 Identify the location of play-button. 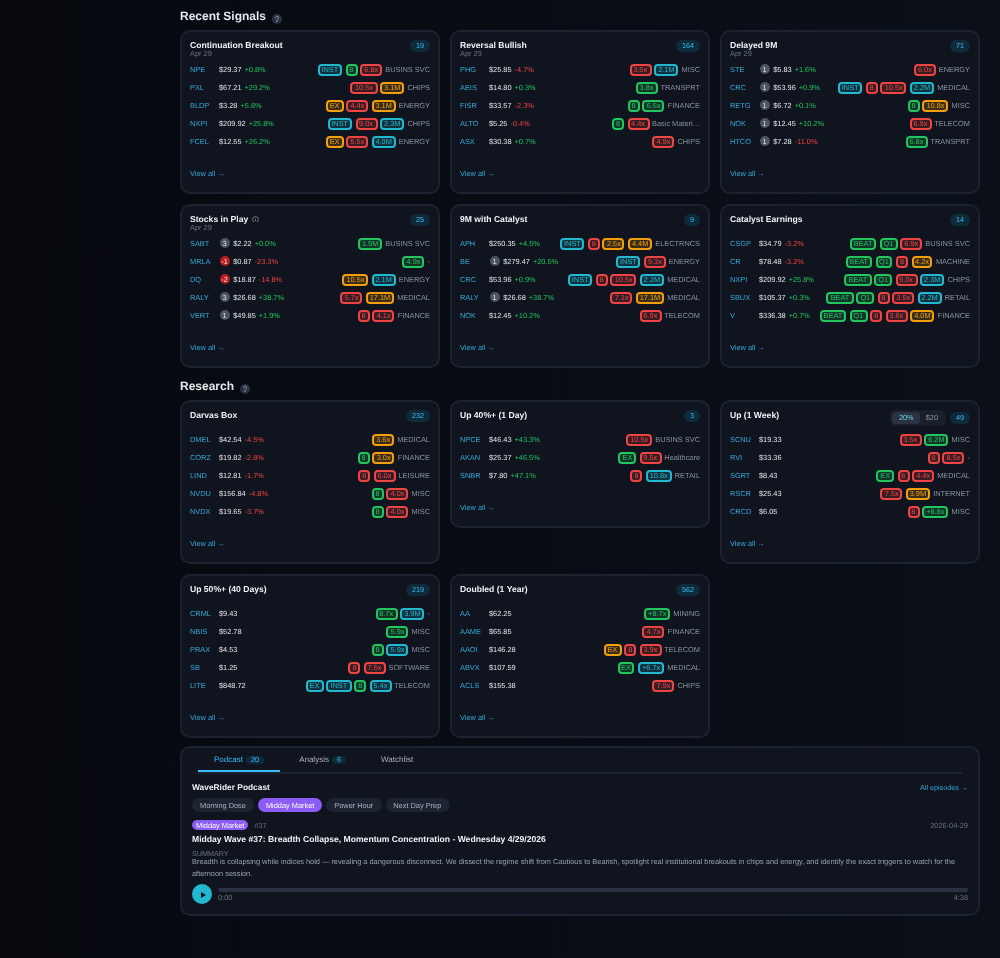
(202, 894).